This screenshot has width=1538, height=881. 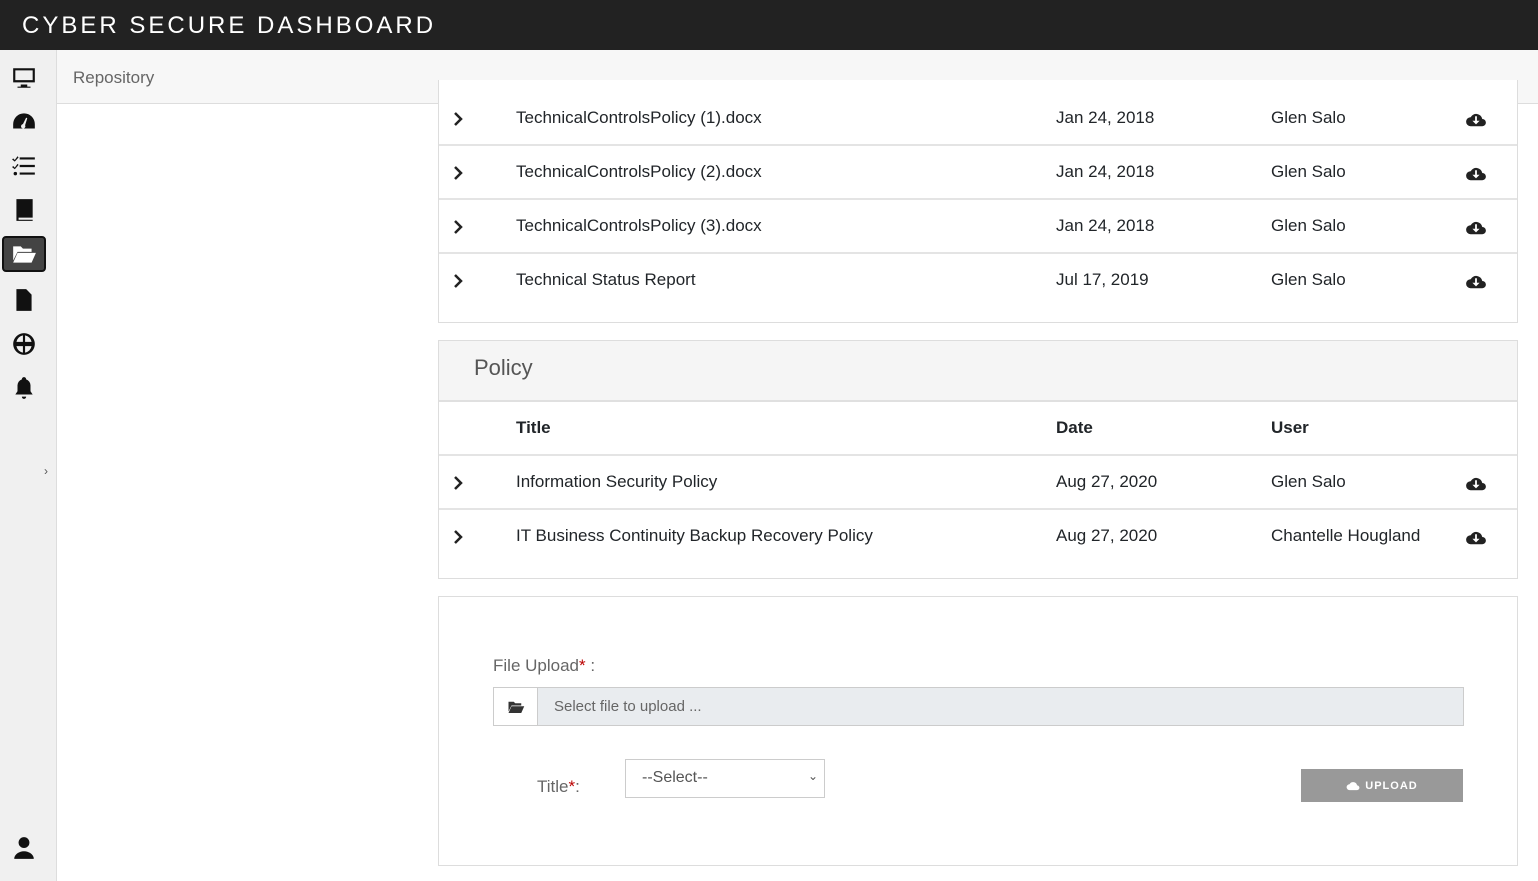 What do you see at coordinates (812, 776) in the screenshot?
I see `chevron-down-icon: ⌄` at bounding box center [812, 776].